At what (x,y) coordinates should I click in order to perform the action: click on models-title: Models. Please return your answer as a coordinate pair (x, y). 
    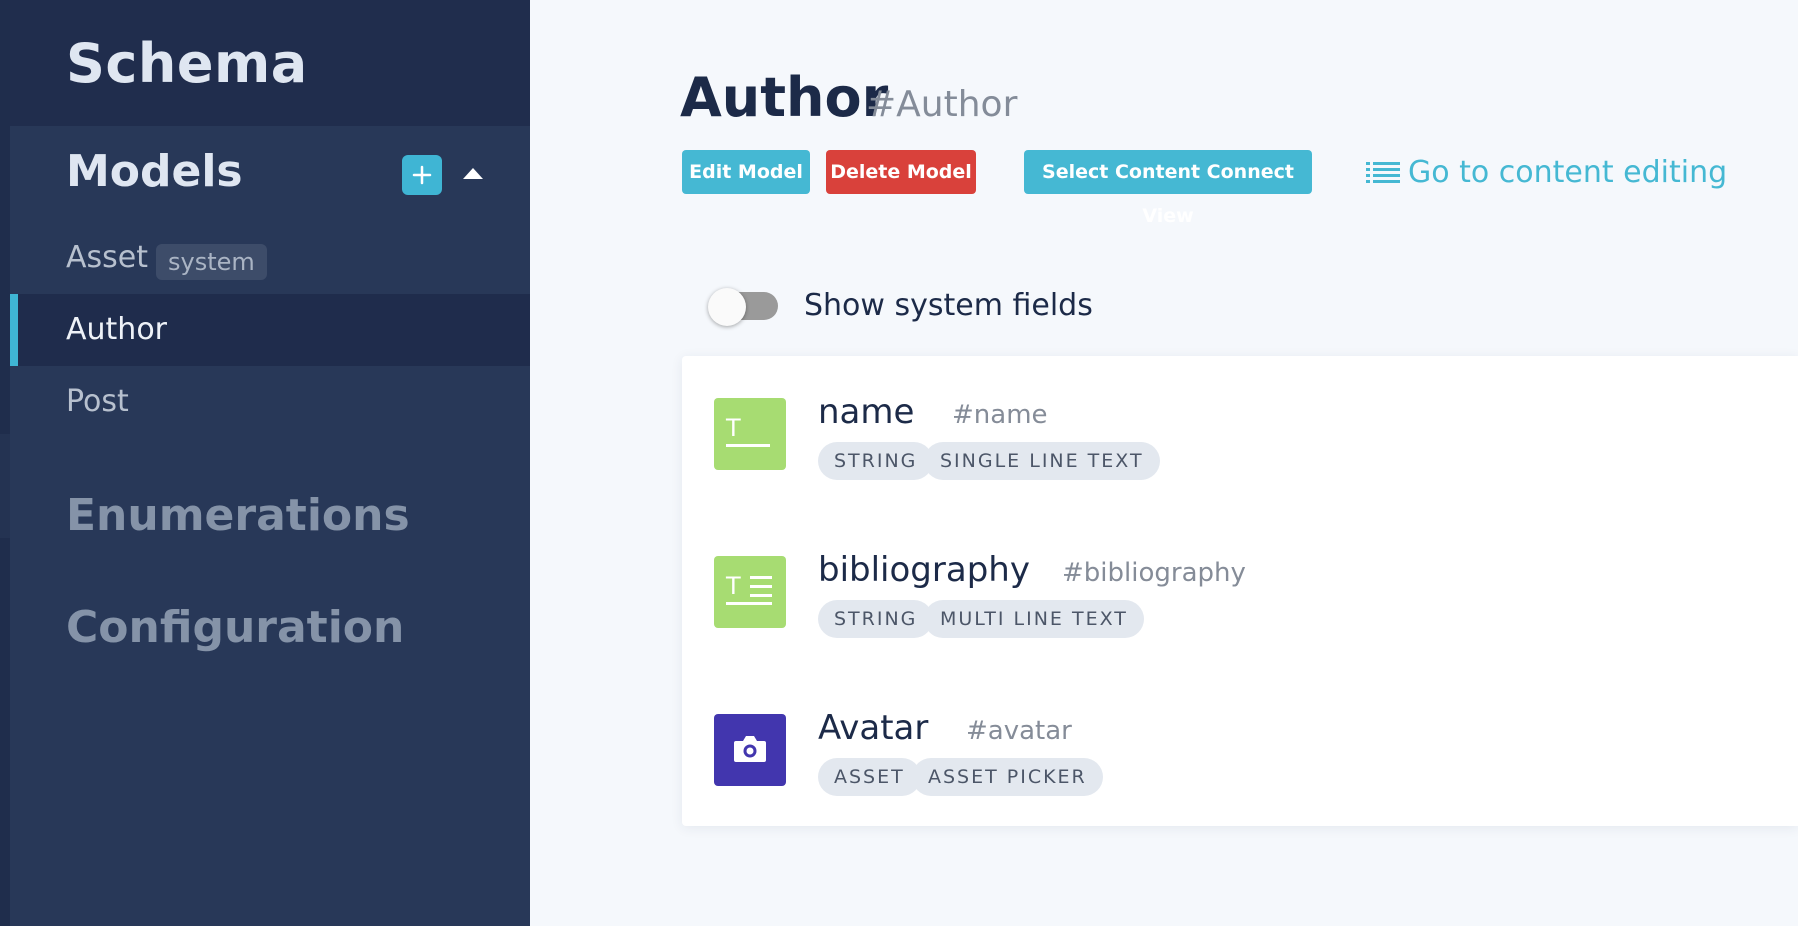
    Looking at the image, I should click on (154, 171).